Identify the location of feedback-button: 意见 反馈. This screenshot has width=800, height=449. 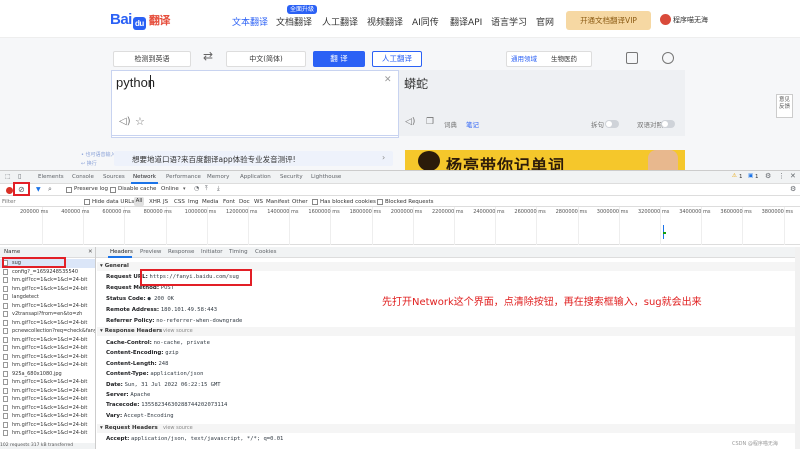
(784, 106).